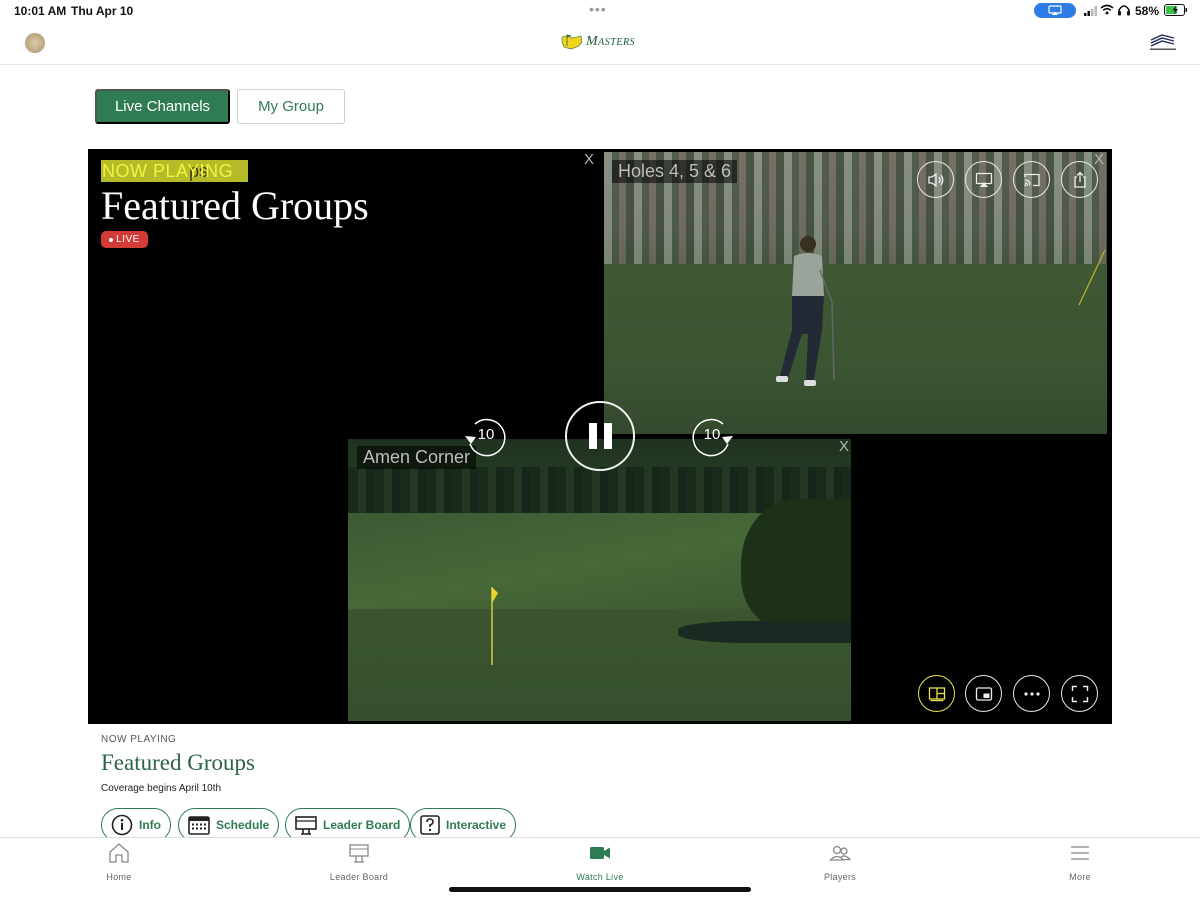 Image resolution: width=1200 pixels, height=899 pixels. What do you see at coordinates (572, 42) in the screenshot?
I see `augusta-map-icon` at bounding box center [572, 42].